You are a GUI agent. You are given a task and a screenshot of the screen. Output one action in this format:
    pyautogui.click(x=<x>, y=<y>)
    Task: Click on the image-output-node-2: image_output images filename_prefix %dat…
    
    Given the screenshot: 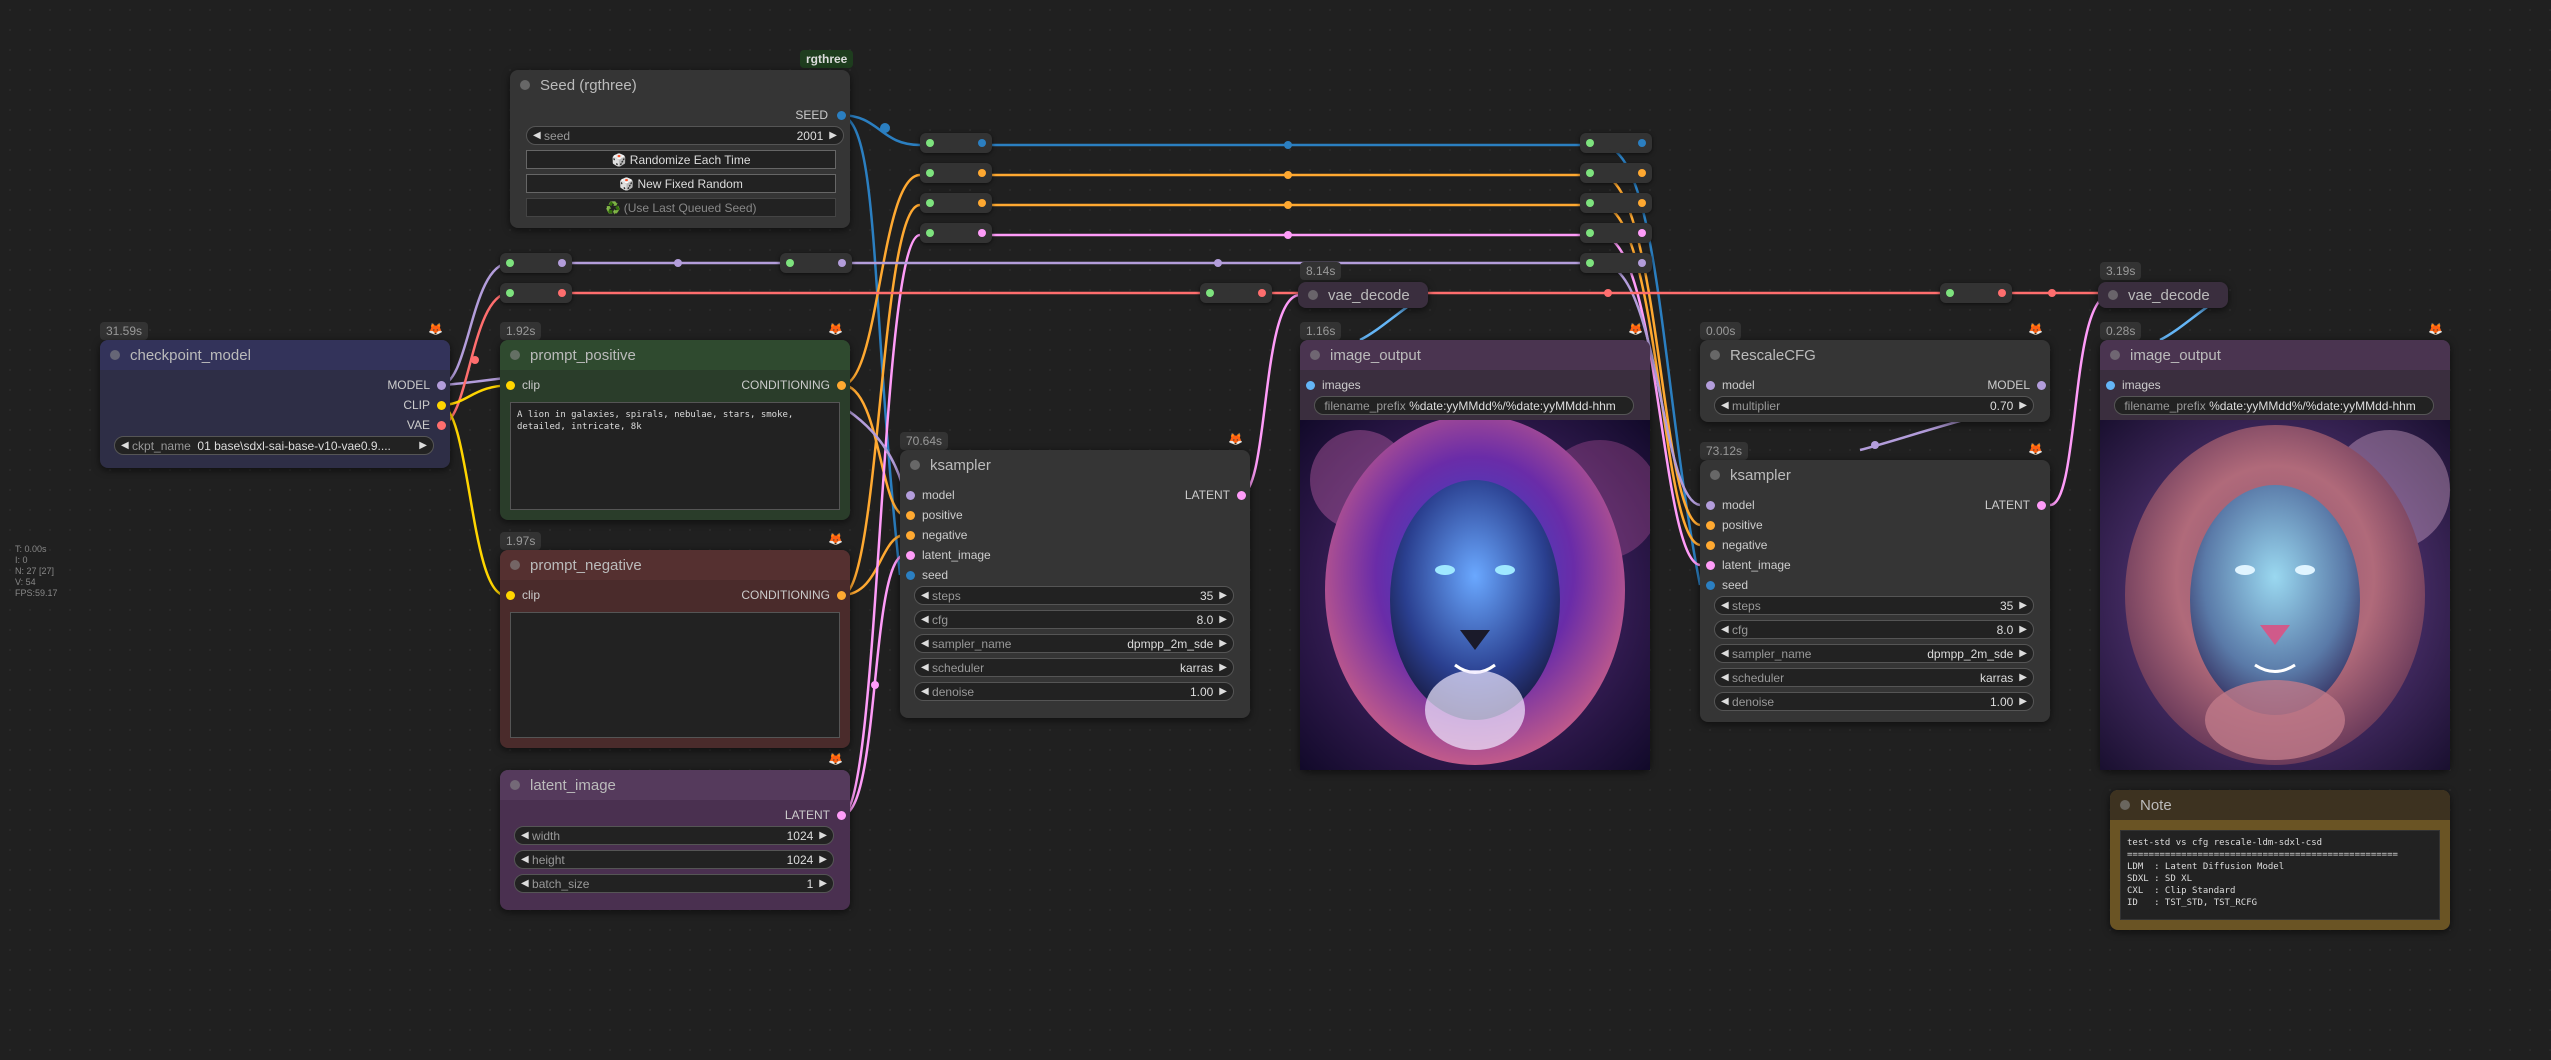 What is the action you would take?
    pyautogui.click(x=2275, y=555)
    